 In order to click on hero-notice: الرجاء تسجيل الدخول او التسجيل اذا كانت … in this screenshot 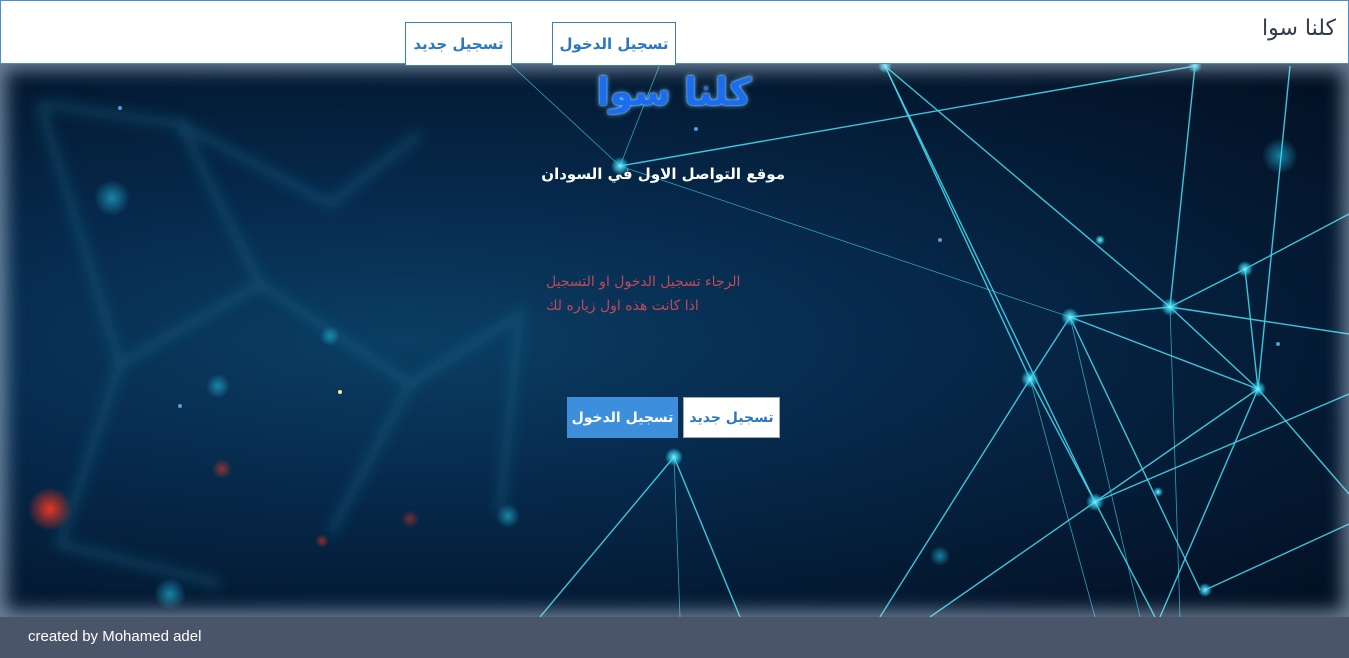, I will do `click(666, 294)`.